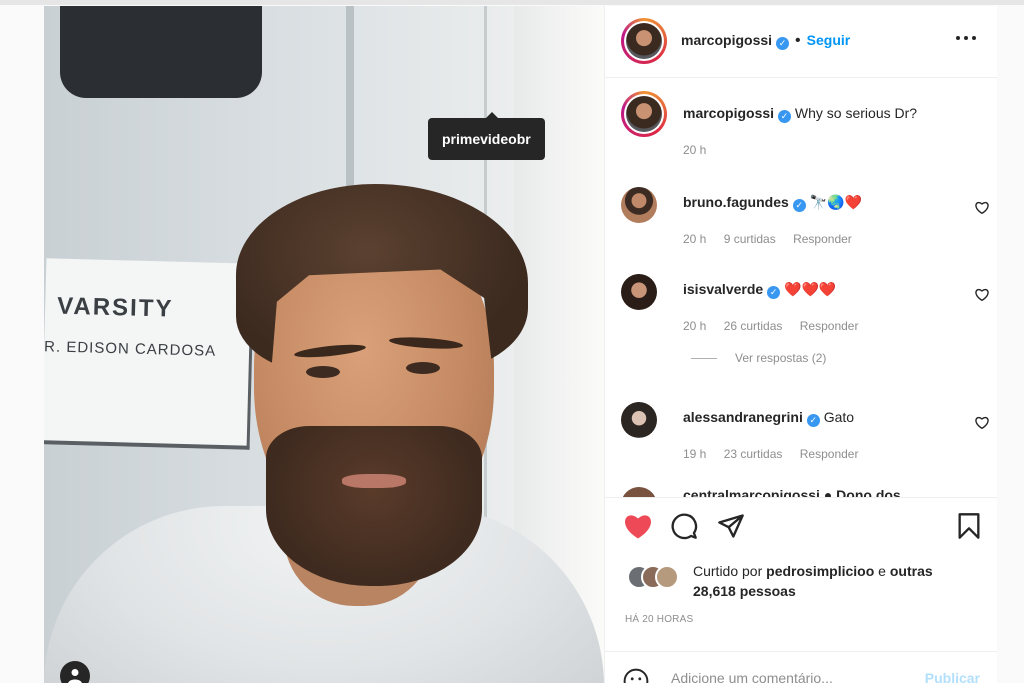 This screenshot has height=683, width=1024. Describe the element at coordinates (374, 506) in the screenshot. I see `person-beard` at that location.